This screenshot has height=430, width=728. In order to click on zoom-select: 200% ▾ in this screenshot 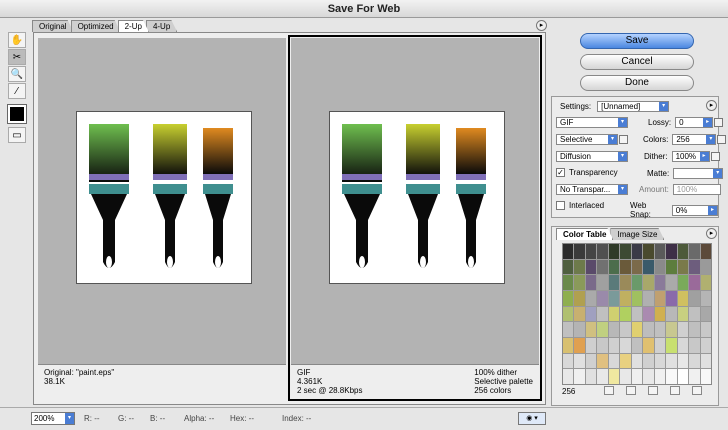, I will do `click(53, 418)`.